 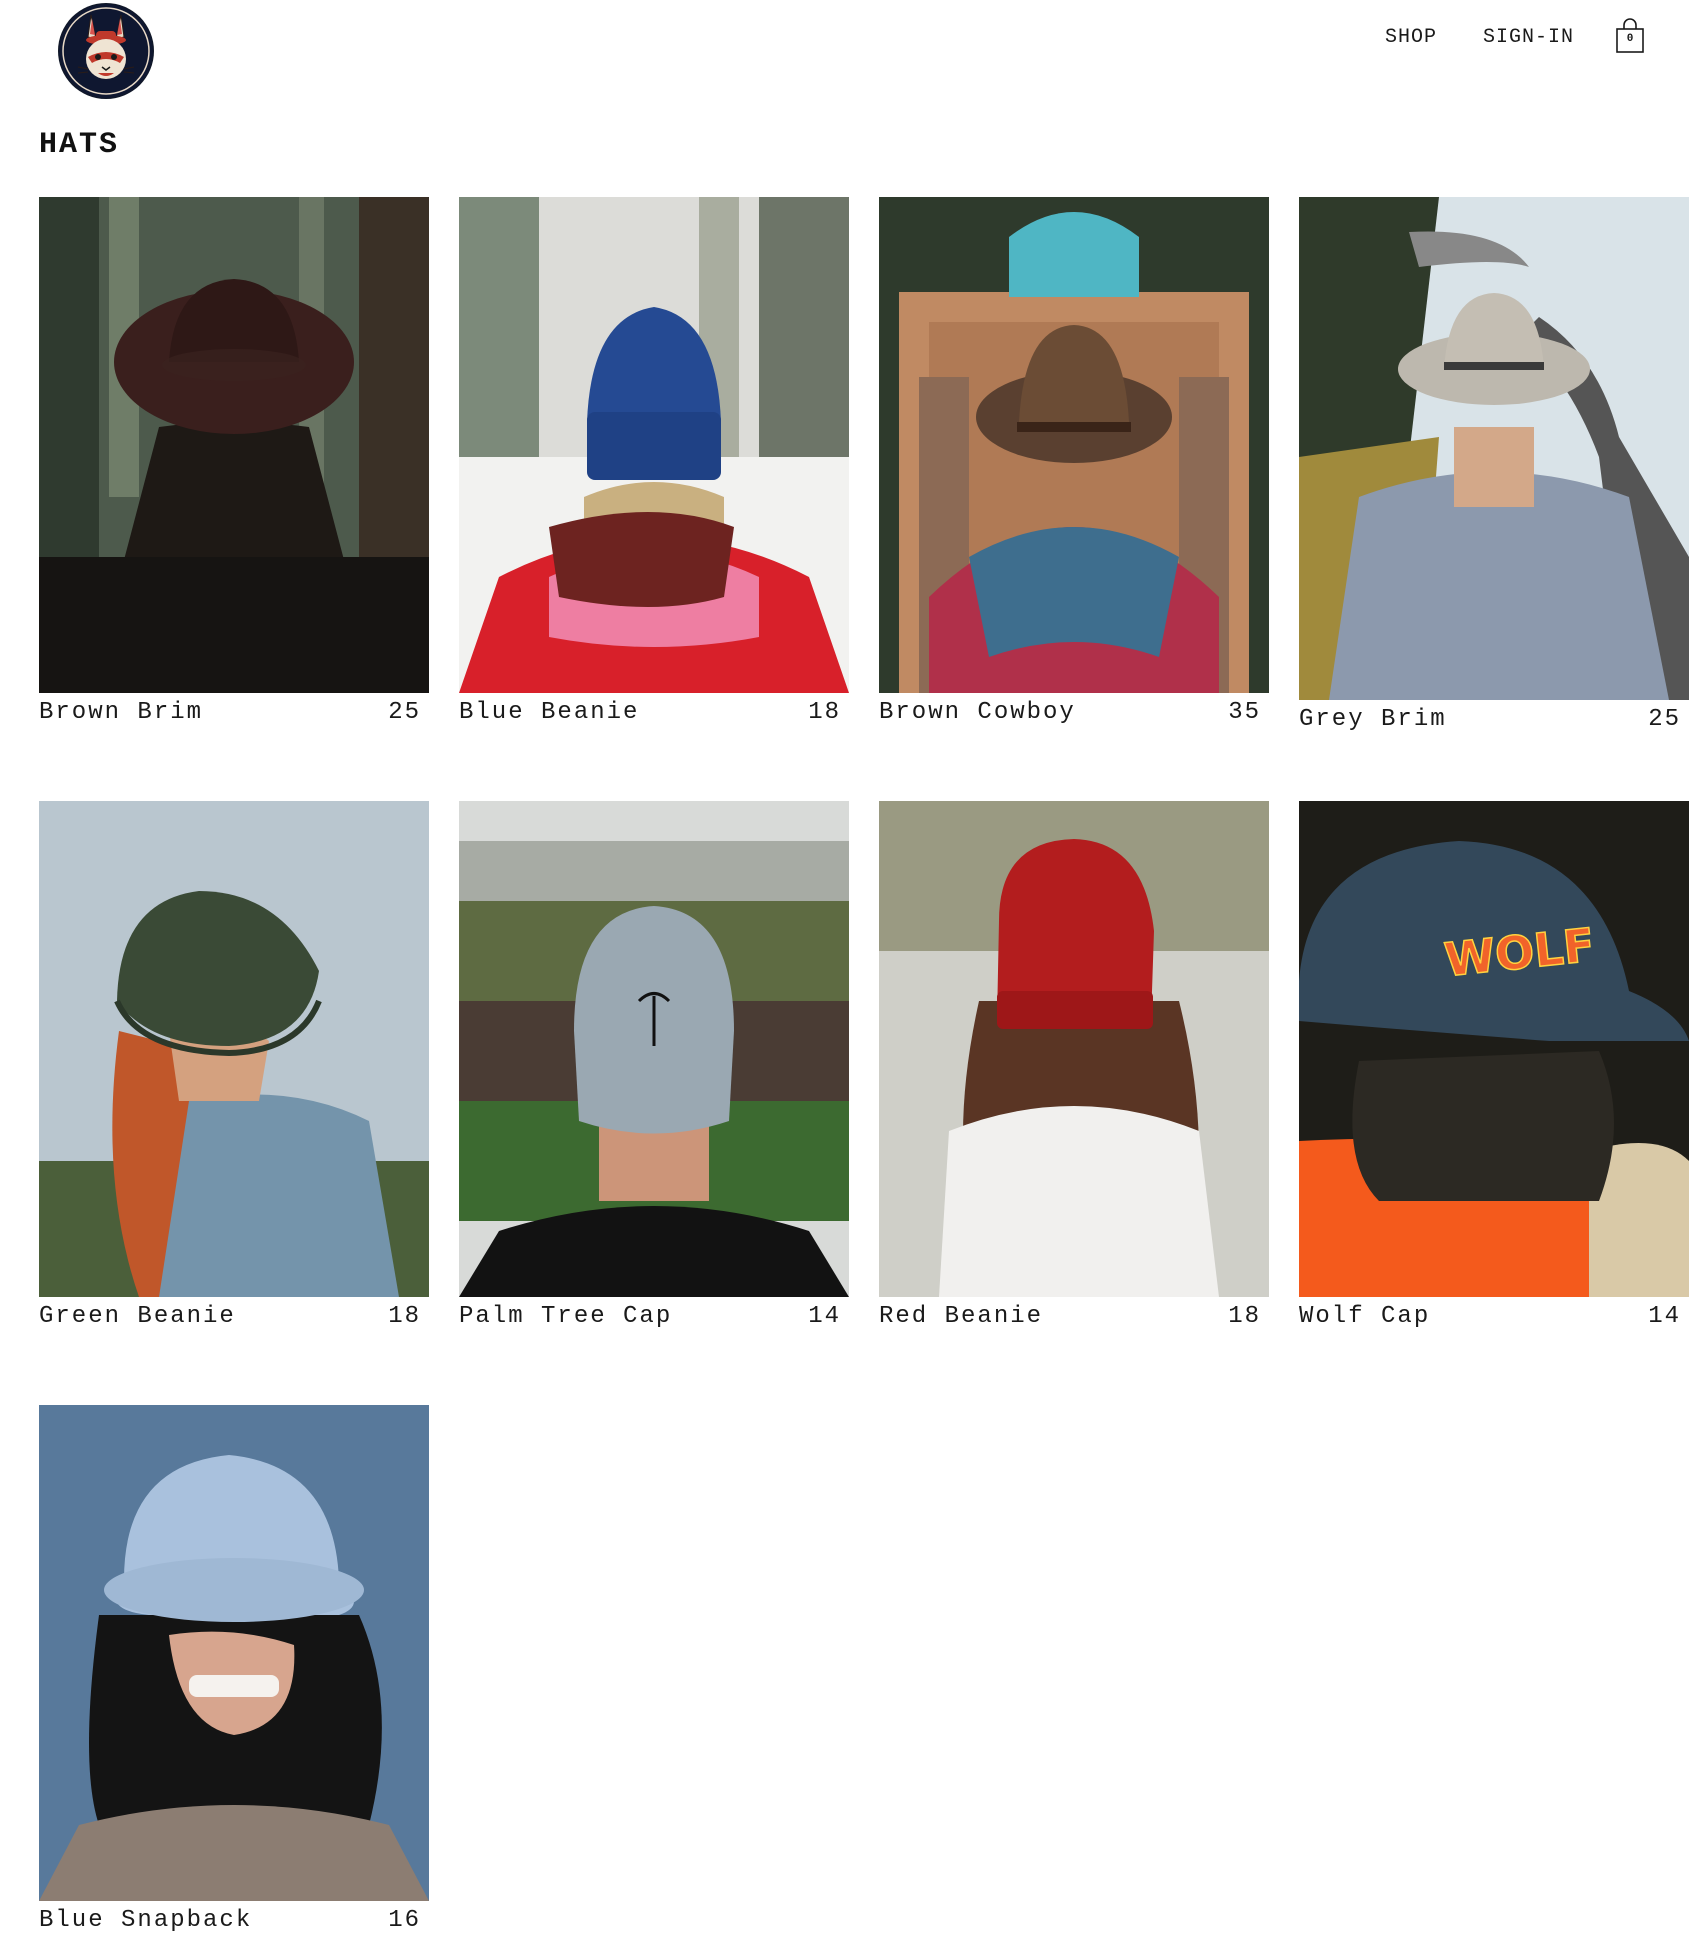 I want to click on page-title: HATS, so click(x=79, y=145).